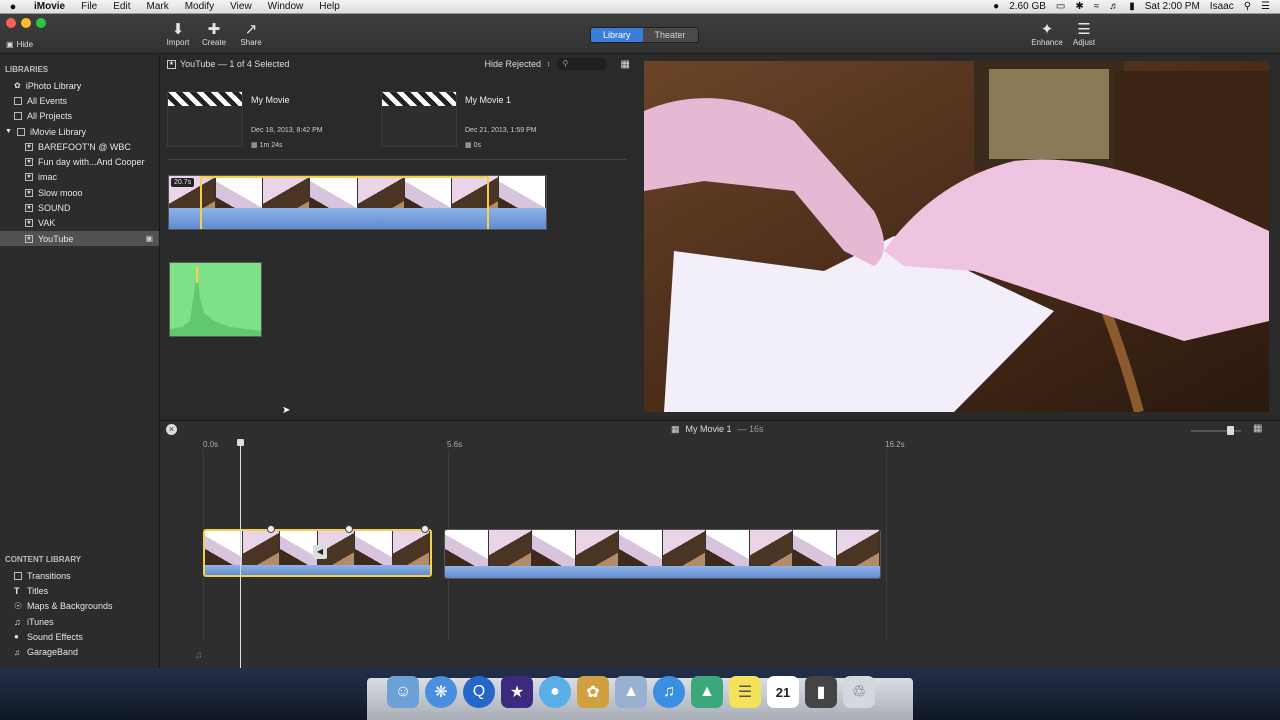  I want to click on enhance-button: ✦ Enhance, so click(1047, 35).